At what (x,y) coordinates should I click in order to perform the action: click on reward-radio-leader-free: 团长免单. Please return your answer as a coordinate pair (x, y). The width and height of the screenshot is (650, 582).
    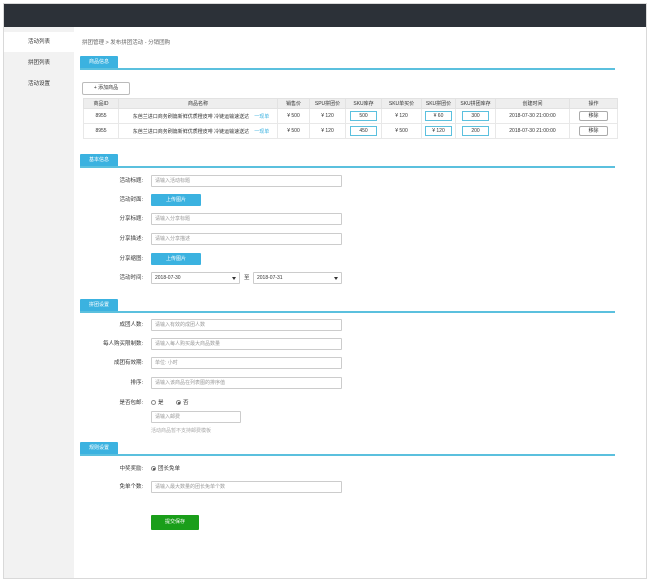
    Looking at the image, I should click on (165, 469).